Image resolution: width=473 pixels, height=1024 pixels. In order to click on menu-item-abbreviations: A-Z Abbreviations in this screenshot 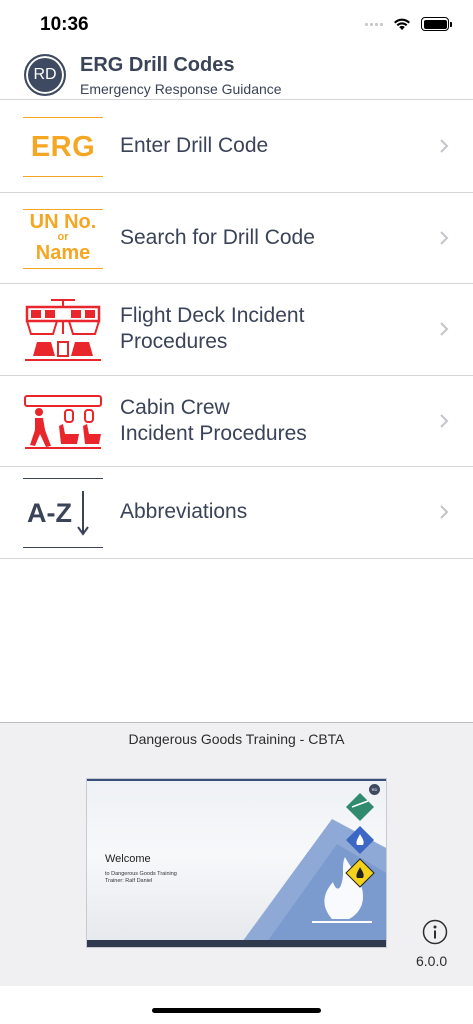, I will do `click(236, 513)`.